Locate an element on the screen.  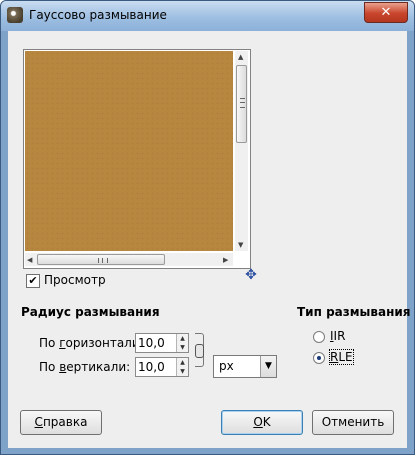
horizontal-label-pre: По is located at coordinates (49, 343).